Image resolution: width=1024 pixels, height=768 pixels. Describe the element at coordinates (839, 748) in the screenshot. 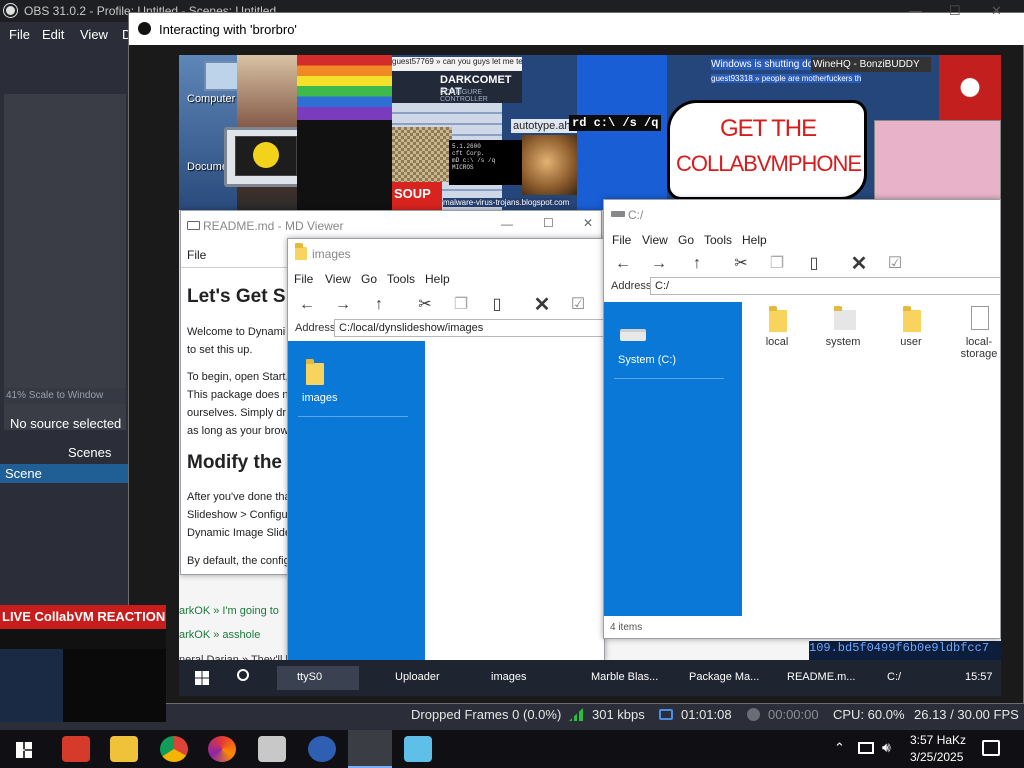

I see `tray-chevron-icon: ⌃` at that location.